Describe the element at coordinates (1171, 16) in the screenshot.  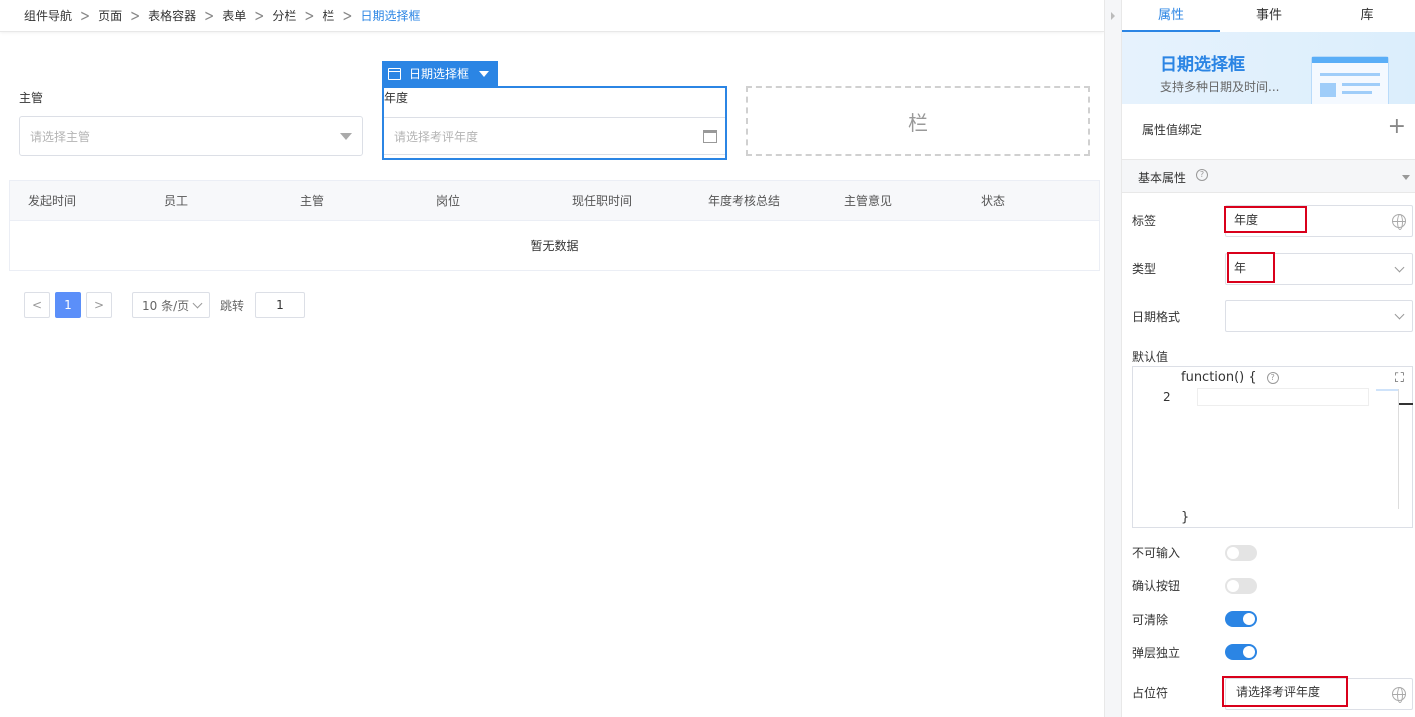
I see `tab-properties: 属性` at that location.